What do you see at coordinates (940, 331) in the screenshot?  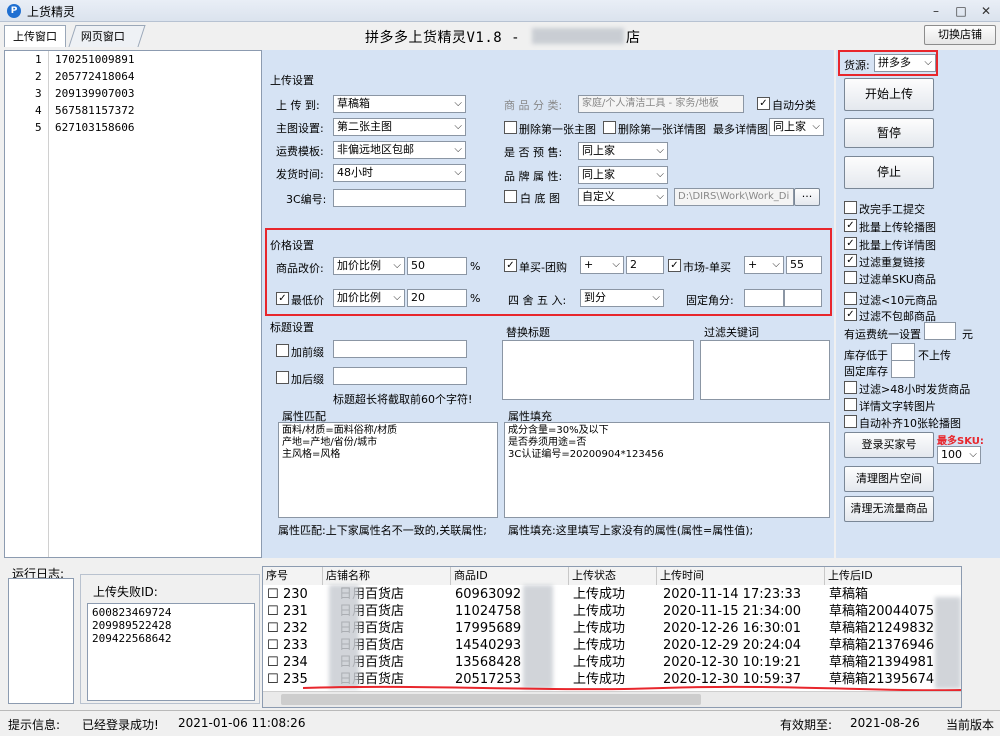 I see `shipping-unify-input` at bounding box center [940, 331].